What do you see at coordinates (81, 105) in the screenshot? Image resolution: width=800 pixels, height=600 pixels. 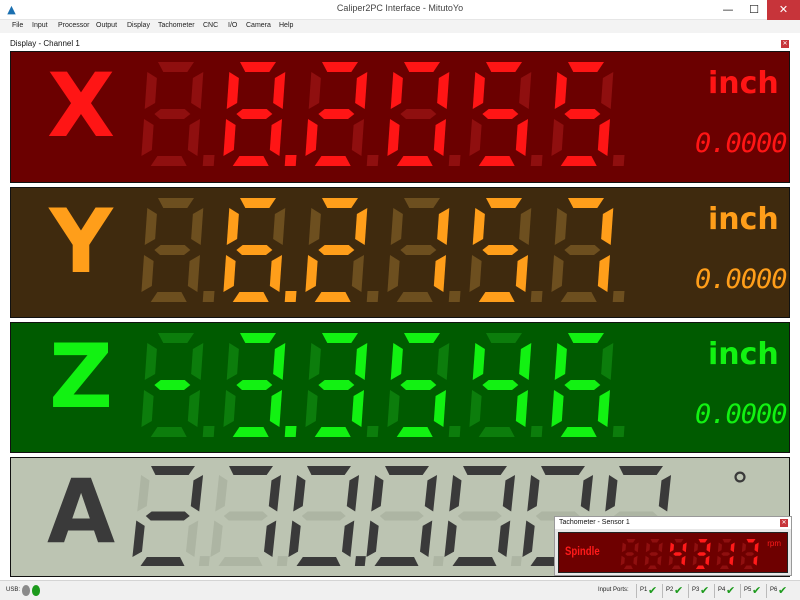 I see `axis-letter-x: X` at bounding box center [81, 105].